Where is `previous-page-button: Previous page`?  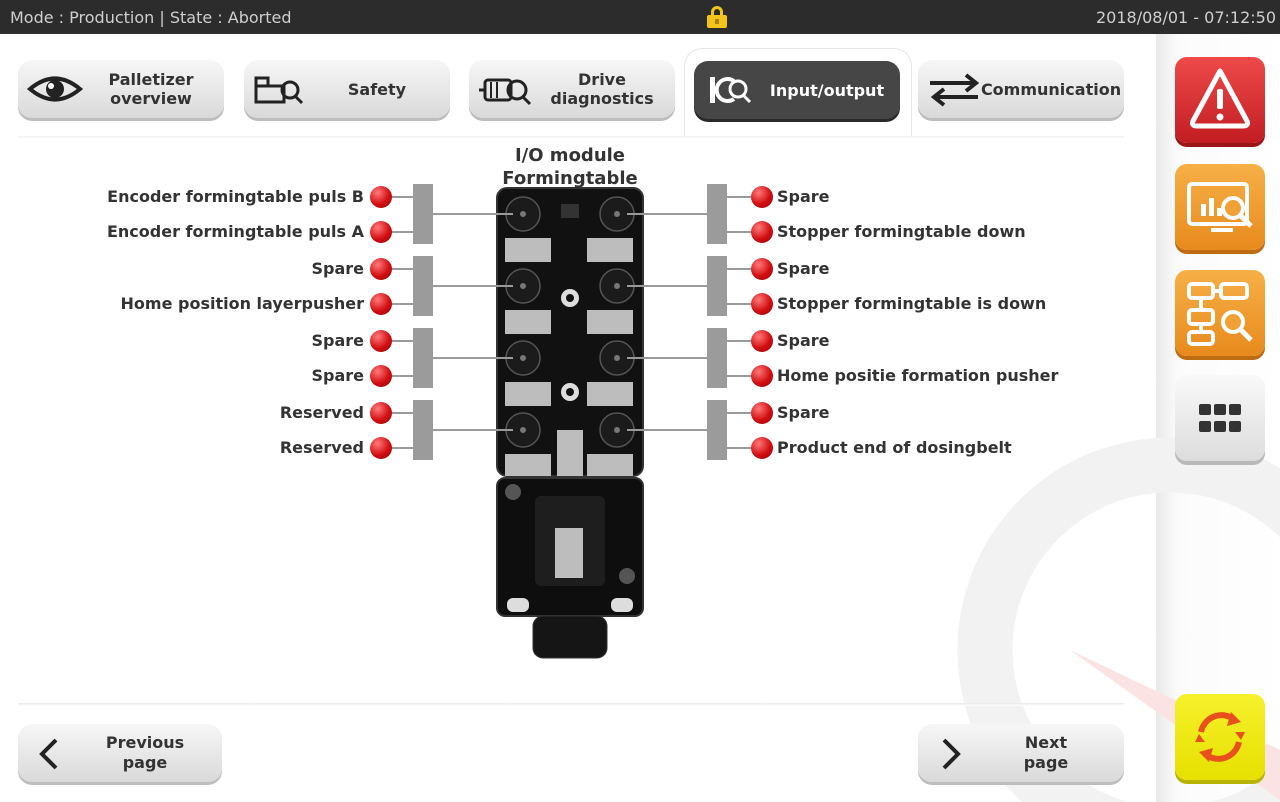
previous-page-button: Previous page is located at coordinates (120, 753).